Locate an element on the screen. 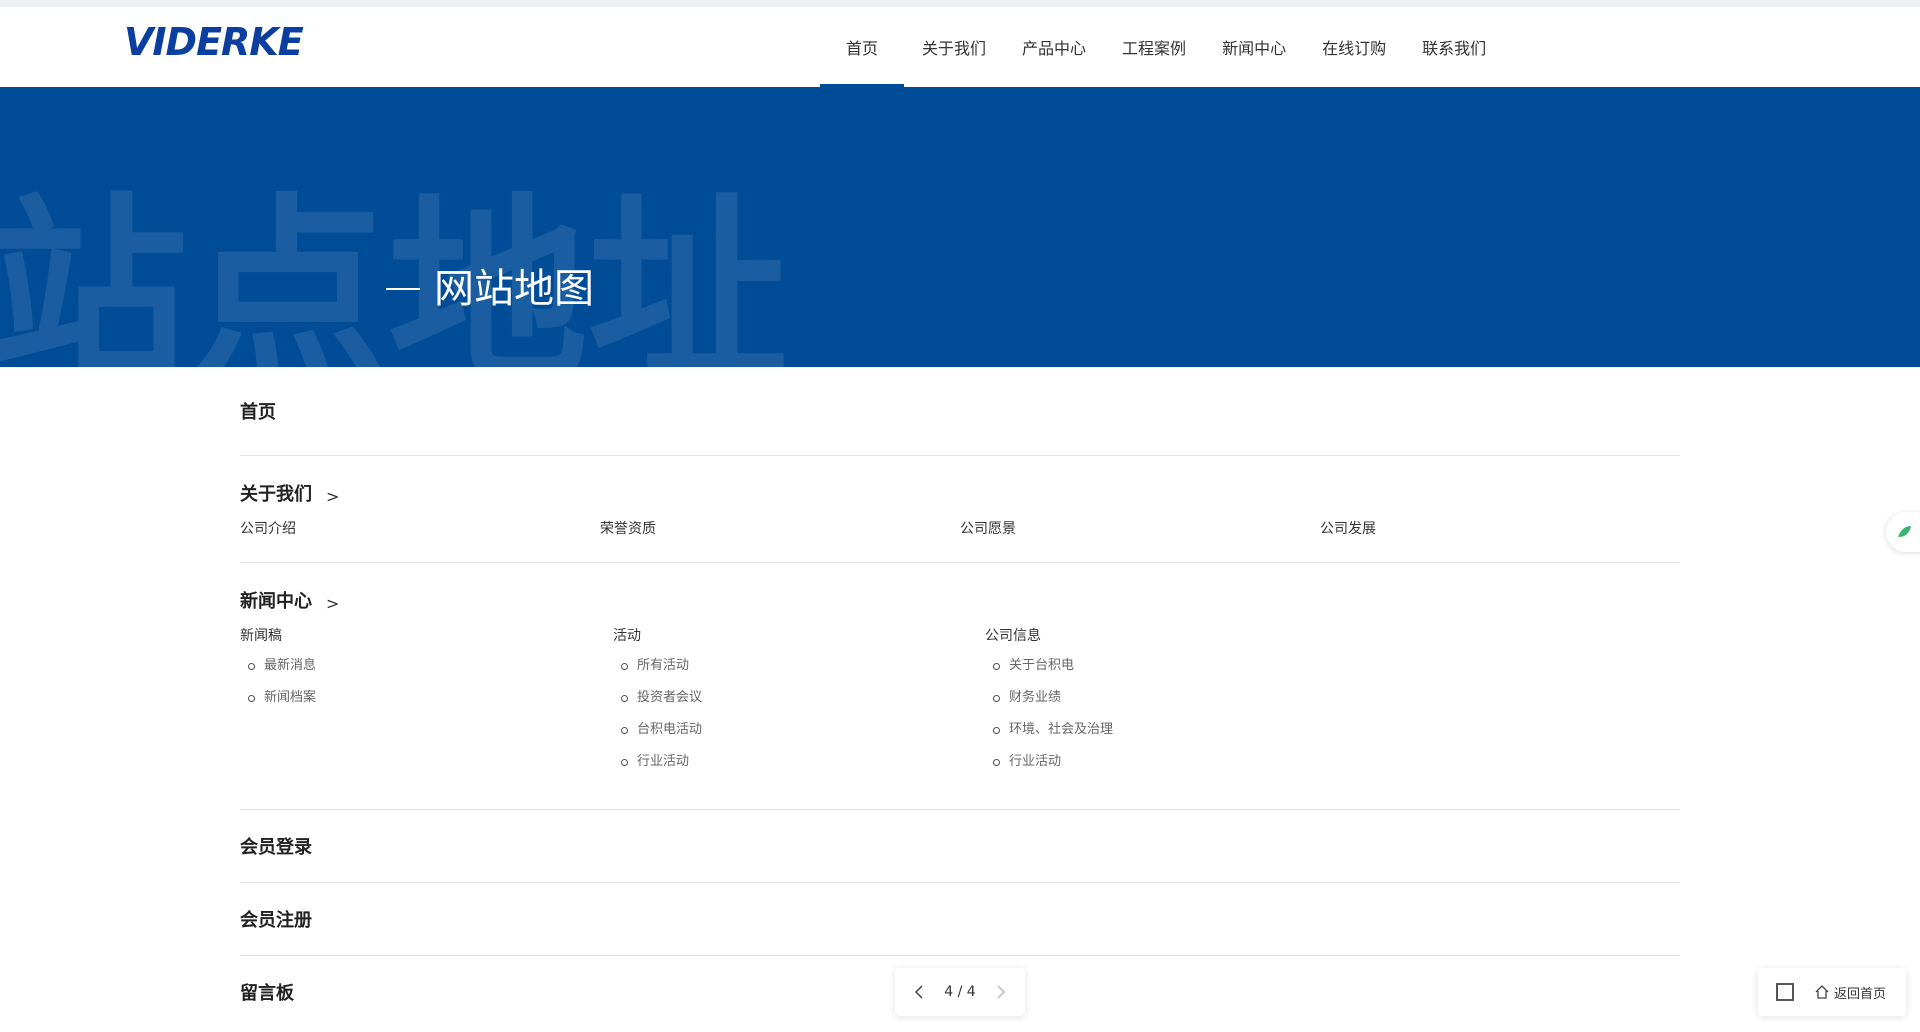 This screenshot has height=1032, width=1920. sitemap-section-login: 会员登录 is located at coordinates (960, 846).